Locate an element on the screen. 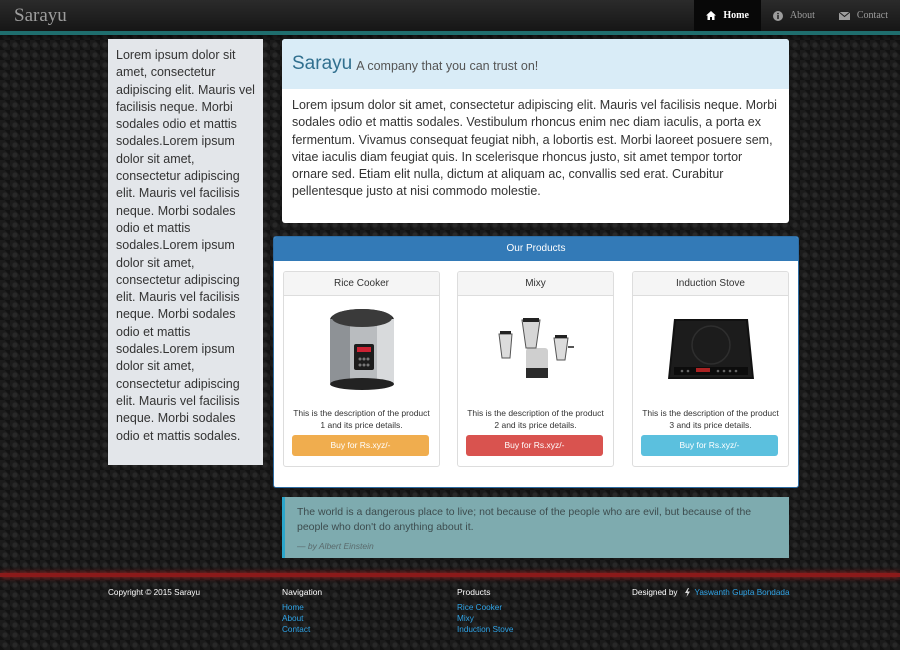  nav-home: Home is located at coordinates (727, 15).